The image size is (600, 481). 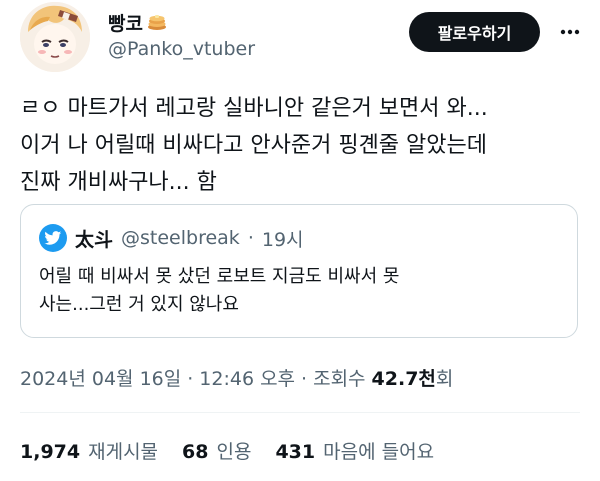 I want to click on pancake-icon, so click(x=157, y=22).